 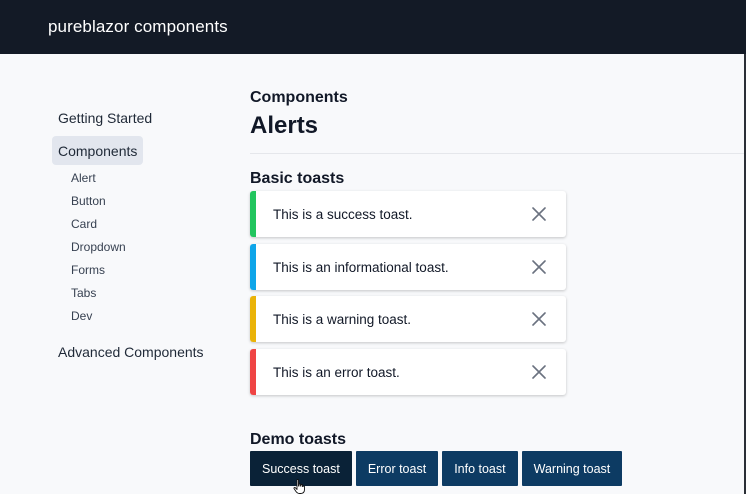 I want to click on toast-message: This is a success toast., so click(x=343, y=214).